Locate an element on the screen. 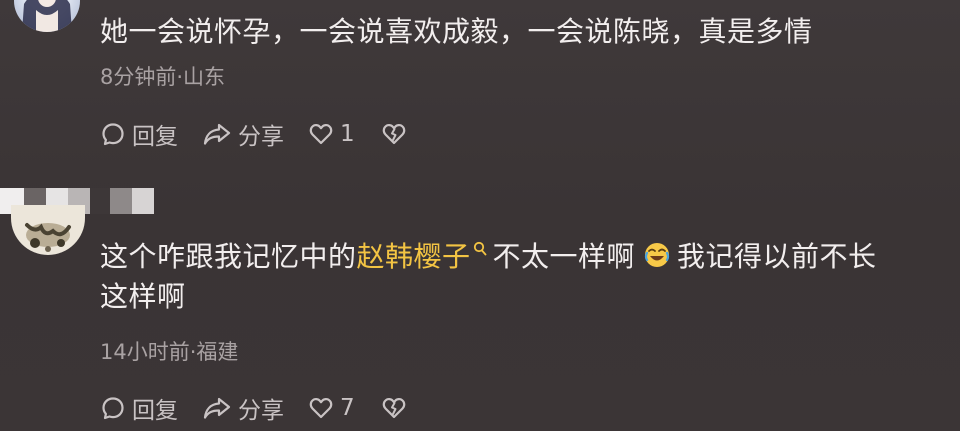 Image resolution: width=960 pixels, height=431 pixels. like-button: 7 is located at coordinates (331, 408).